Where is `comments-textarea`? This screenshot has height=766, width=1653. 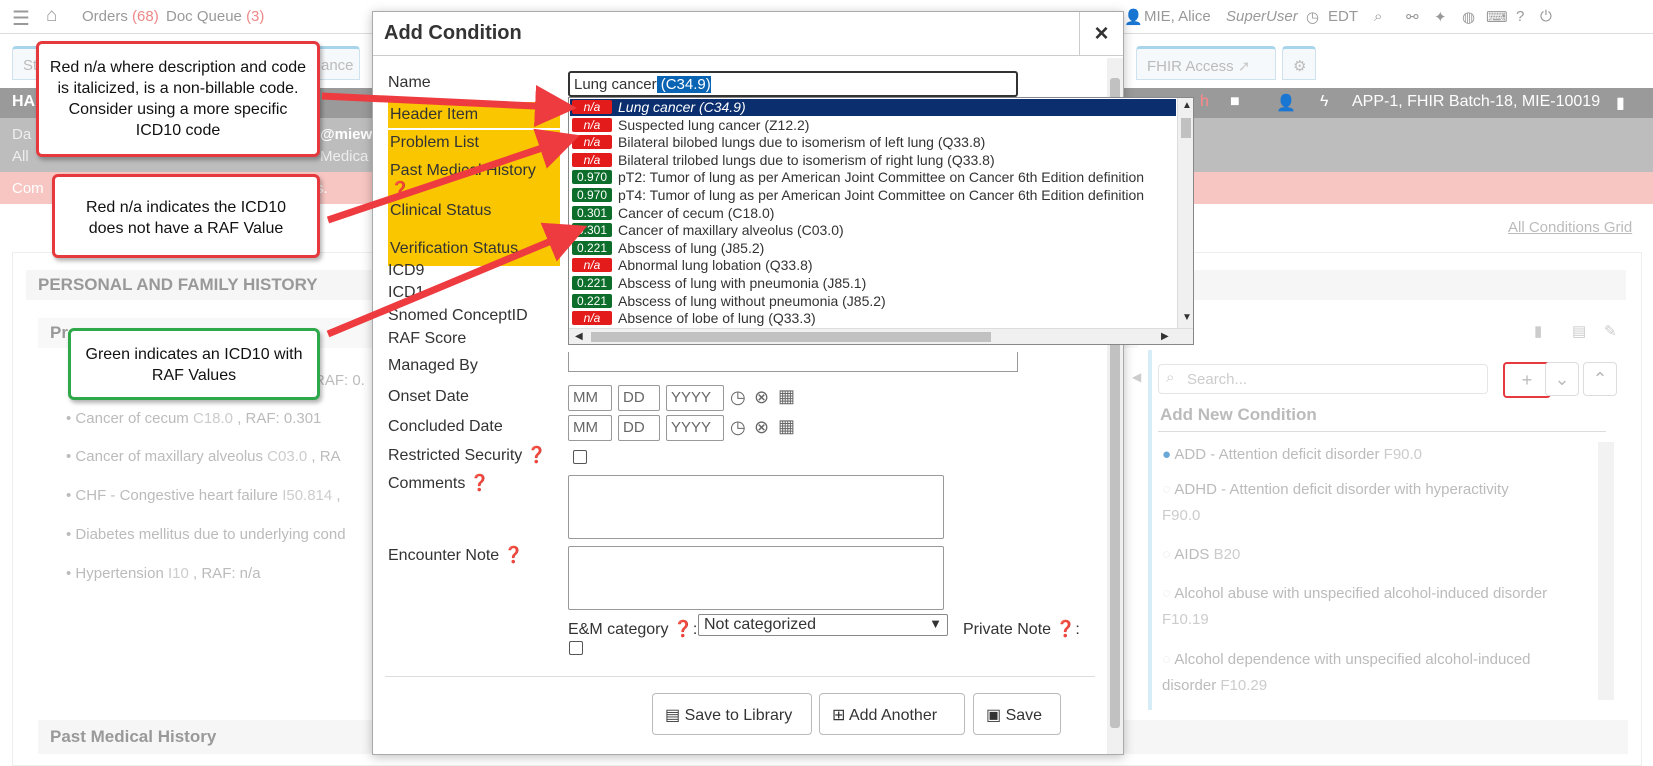
comments-textarea is located at coordinates (756, 507).